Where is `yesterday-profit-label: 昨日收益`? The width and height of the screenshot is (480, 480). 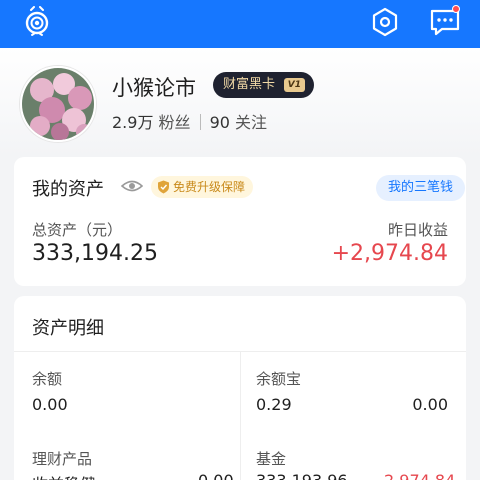 yesterday-profit-label: 昨日收益 is located at coordinates (417, 230).